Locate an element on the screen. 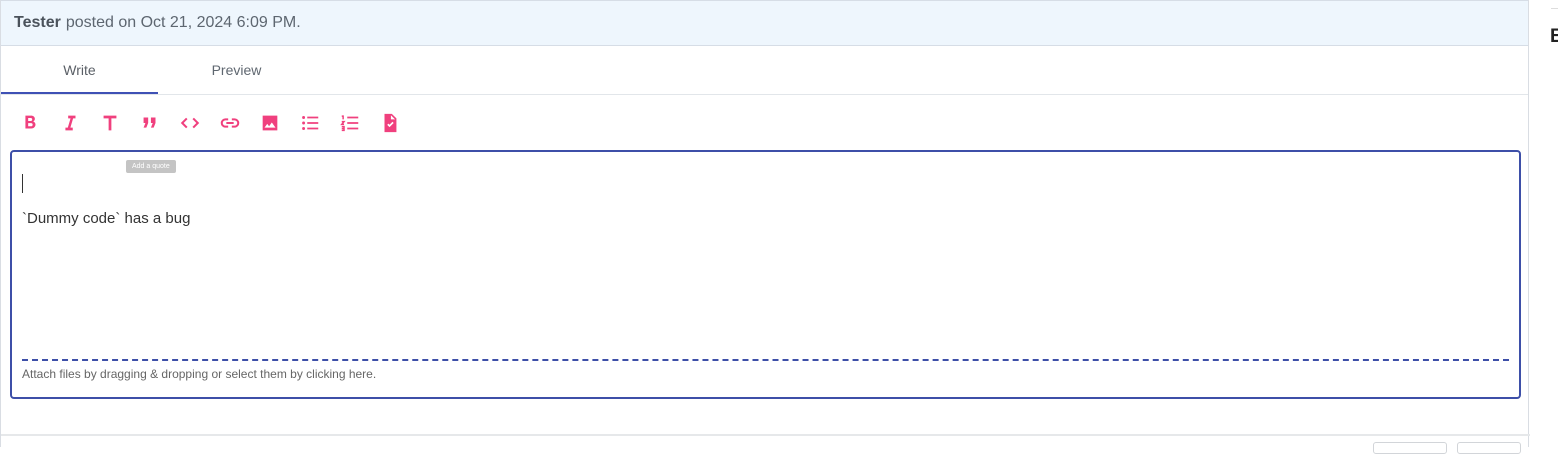  post-meta: posted on Oct 21, 2024 6:09 PM. is located at coordinates (183, 22).